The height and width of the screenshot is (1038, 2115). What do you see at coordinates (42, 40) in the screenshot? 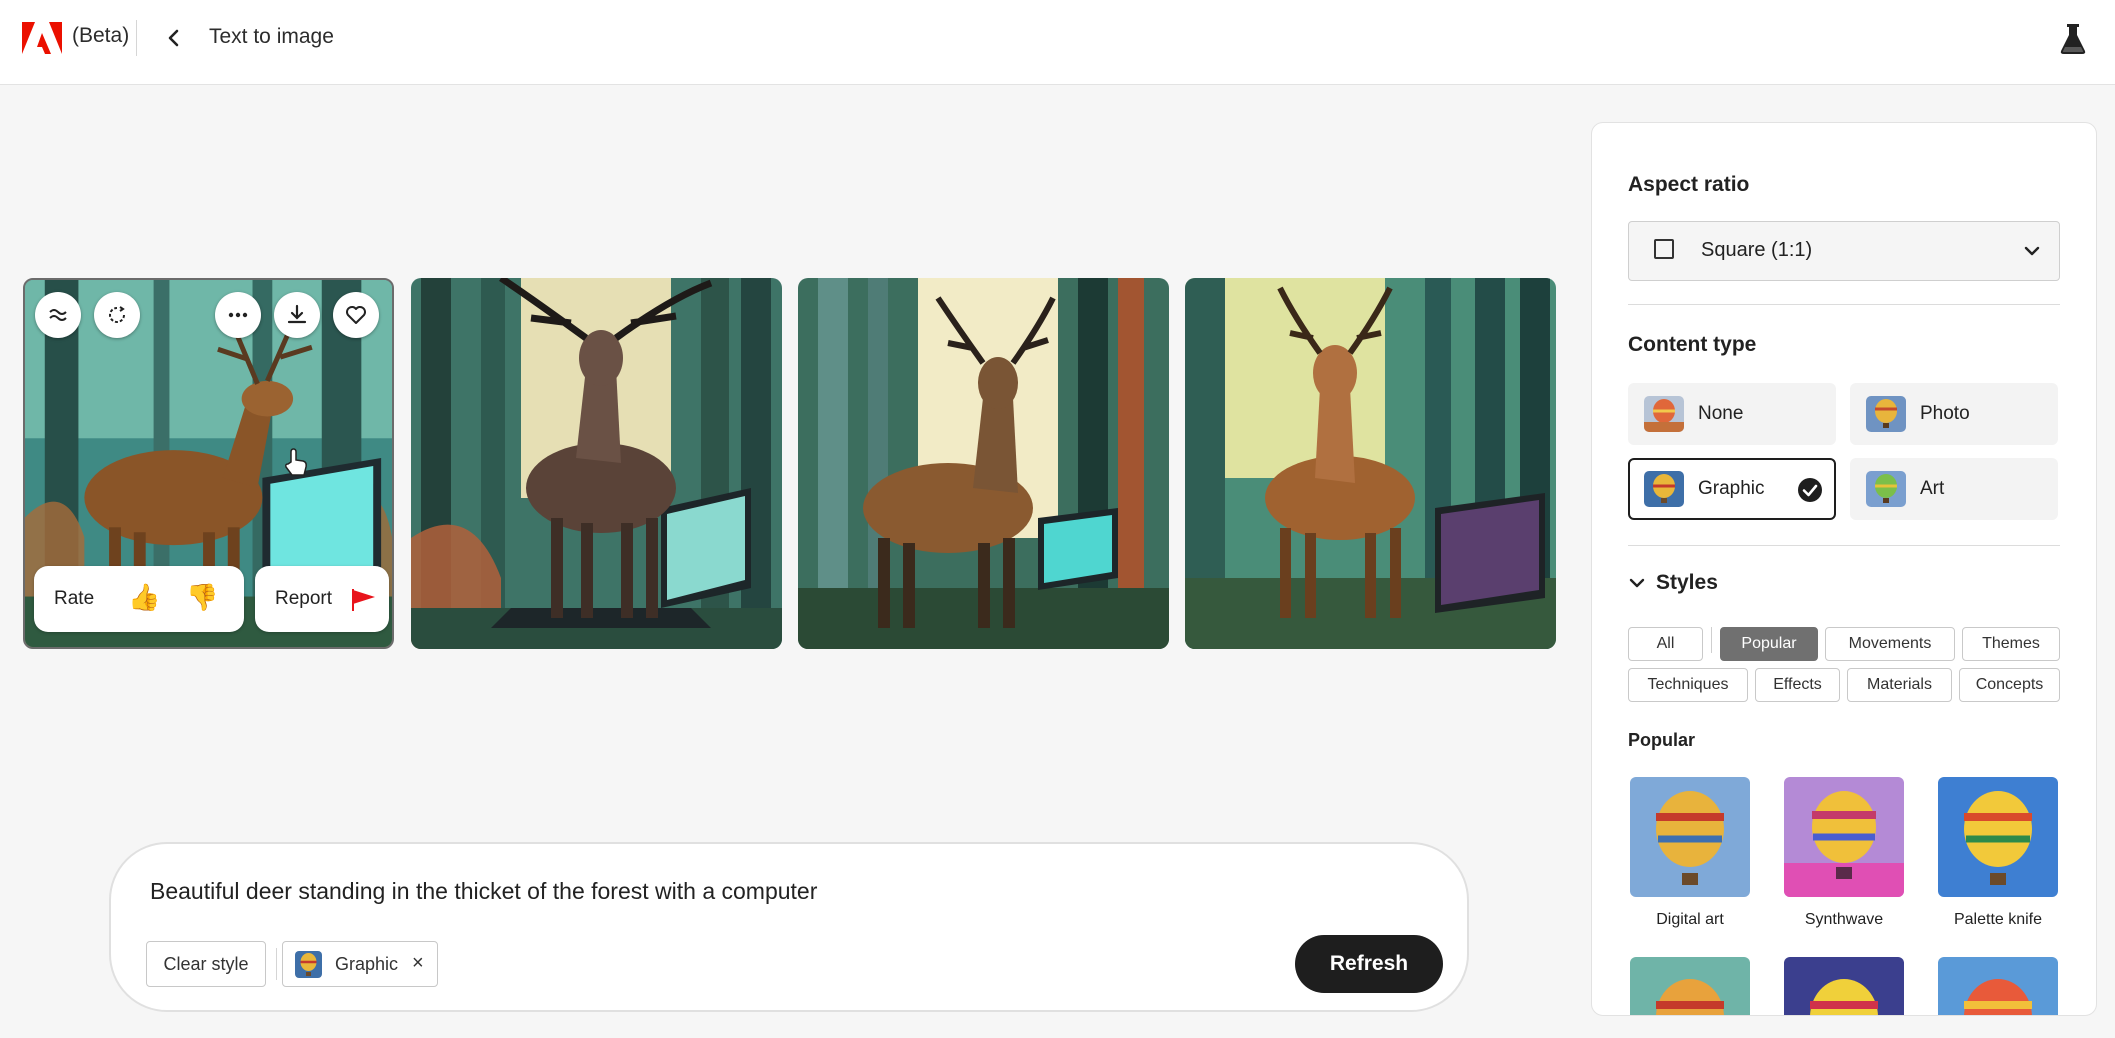
I see `adobe-logo-icon` at bounding box center [42, 40].